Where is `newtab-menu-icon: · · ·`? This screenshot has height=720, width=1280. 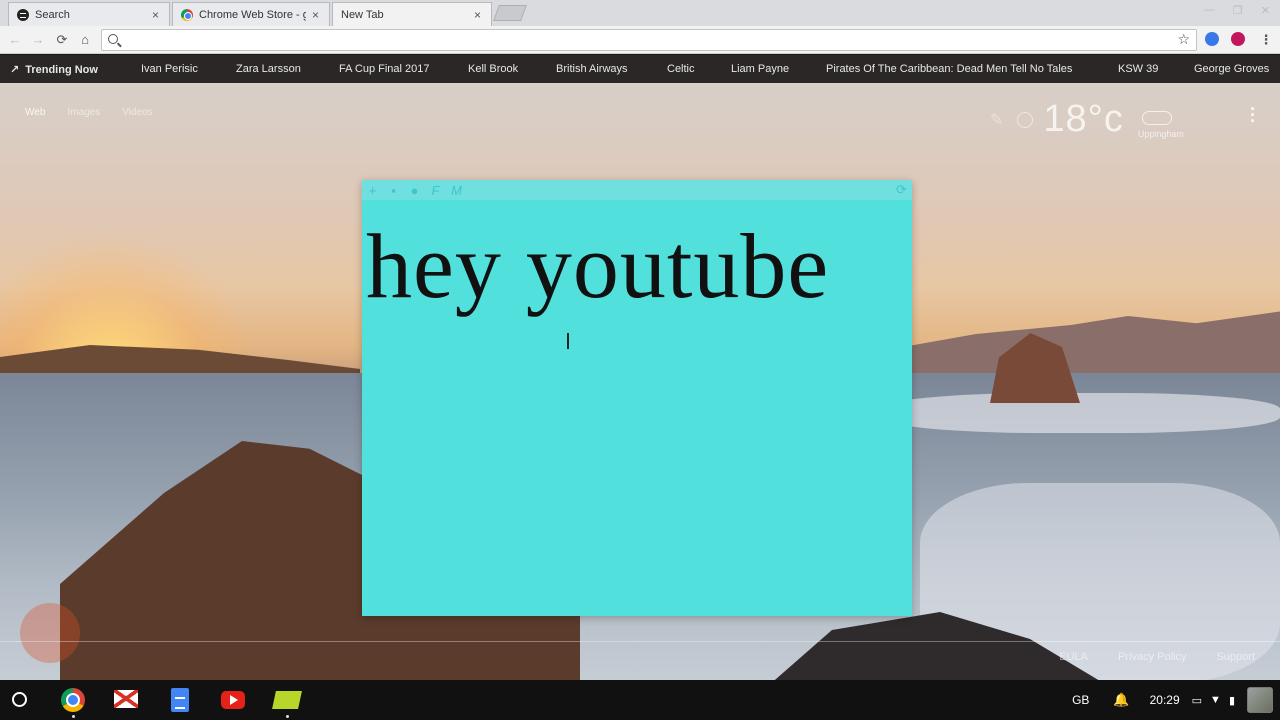 newtab-menu-icon: · · · is located at coordinates (1253, 115).